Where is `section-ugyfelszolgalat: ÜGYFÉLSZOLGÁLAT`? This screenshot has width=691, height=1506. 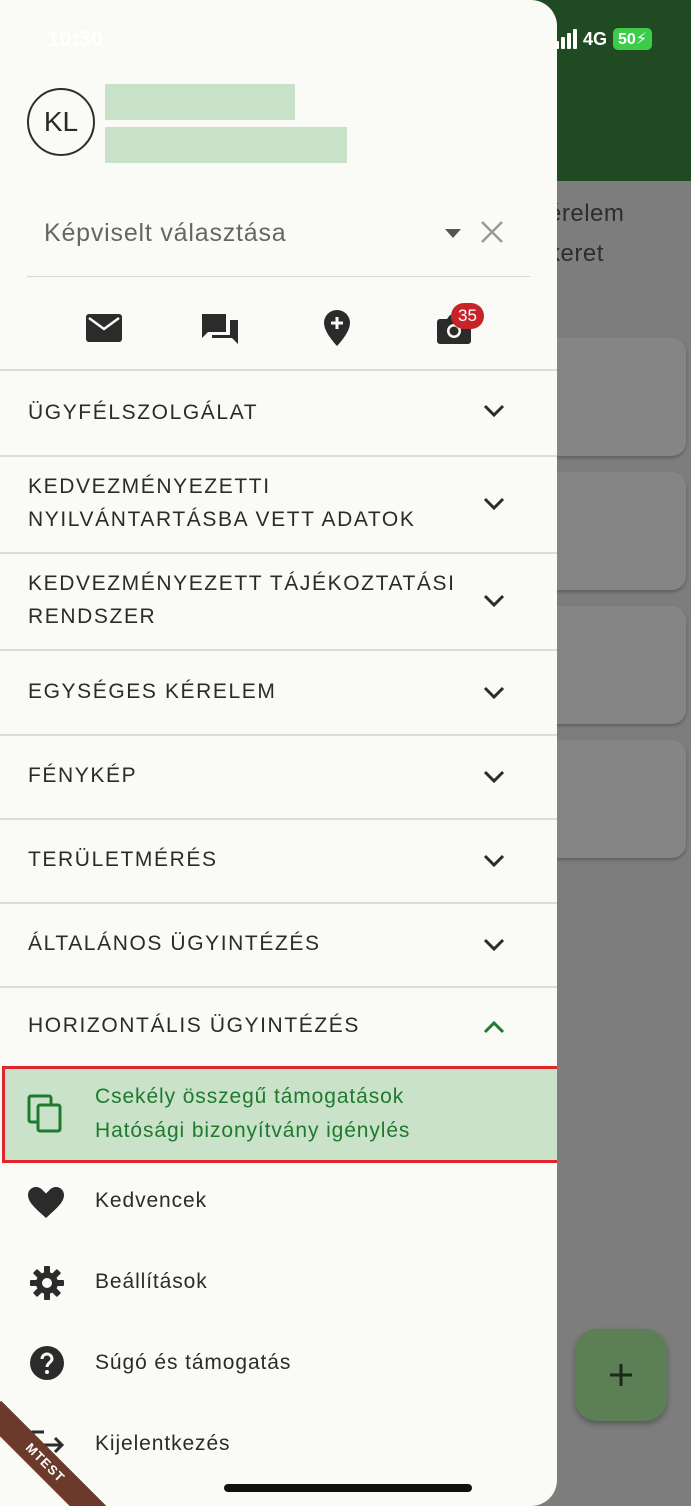
section-ugyfelszolgalat: ÜGYFÉLSZOLGÁLAT is located at coordinates (278, 413).